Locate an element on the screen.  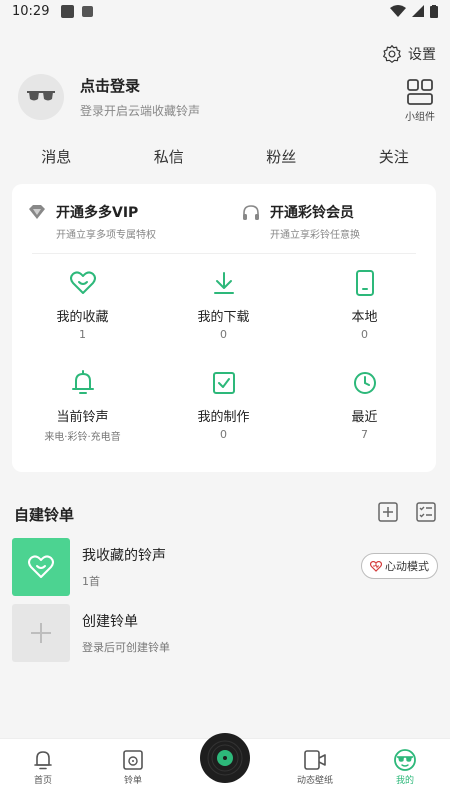
following-link: 关注 is located at coordinates (394, 158).